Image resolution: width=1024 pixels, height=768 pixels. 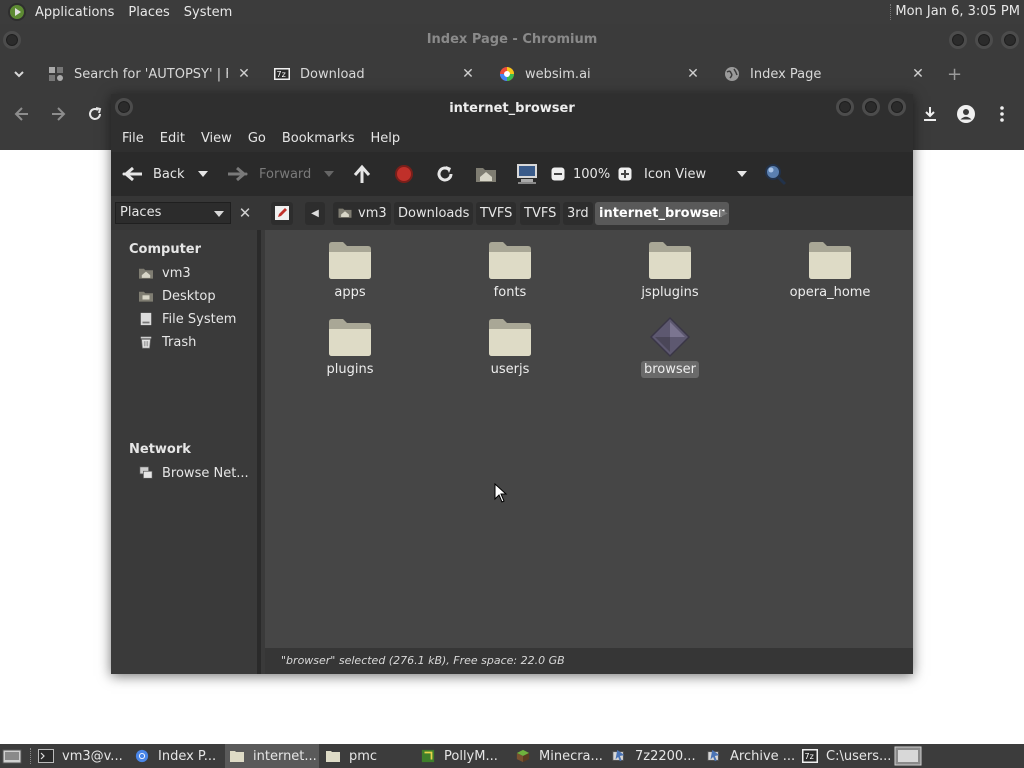 What do you see at coordinates (930, 114) in the screenshot?
I see `downloads-icon` at bounding box center [930, 114].